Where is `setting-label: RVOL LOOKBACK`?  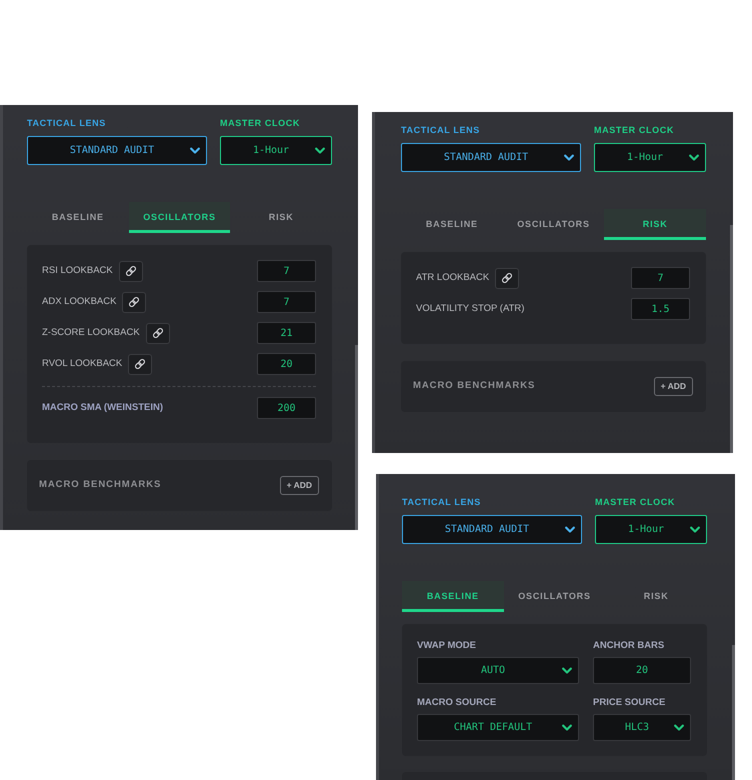
setting-label: RVOL LOOKBACK is located at coordinates (82, 363).